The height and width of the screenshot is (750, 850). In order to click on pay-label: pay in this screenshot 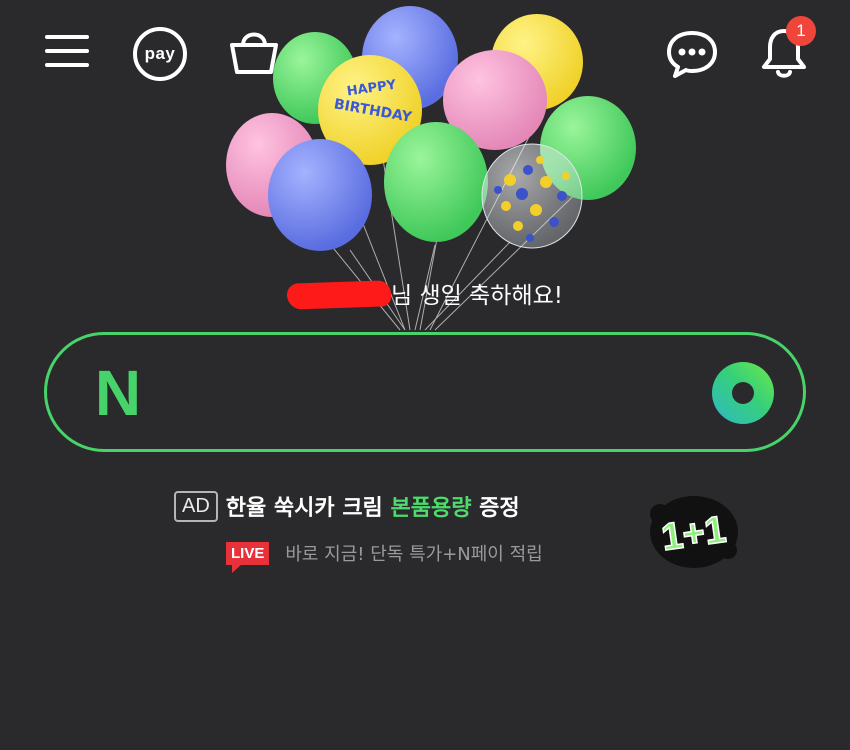, I will do `click(160, 53)`.